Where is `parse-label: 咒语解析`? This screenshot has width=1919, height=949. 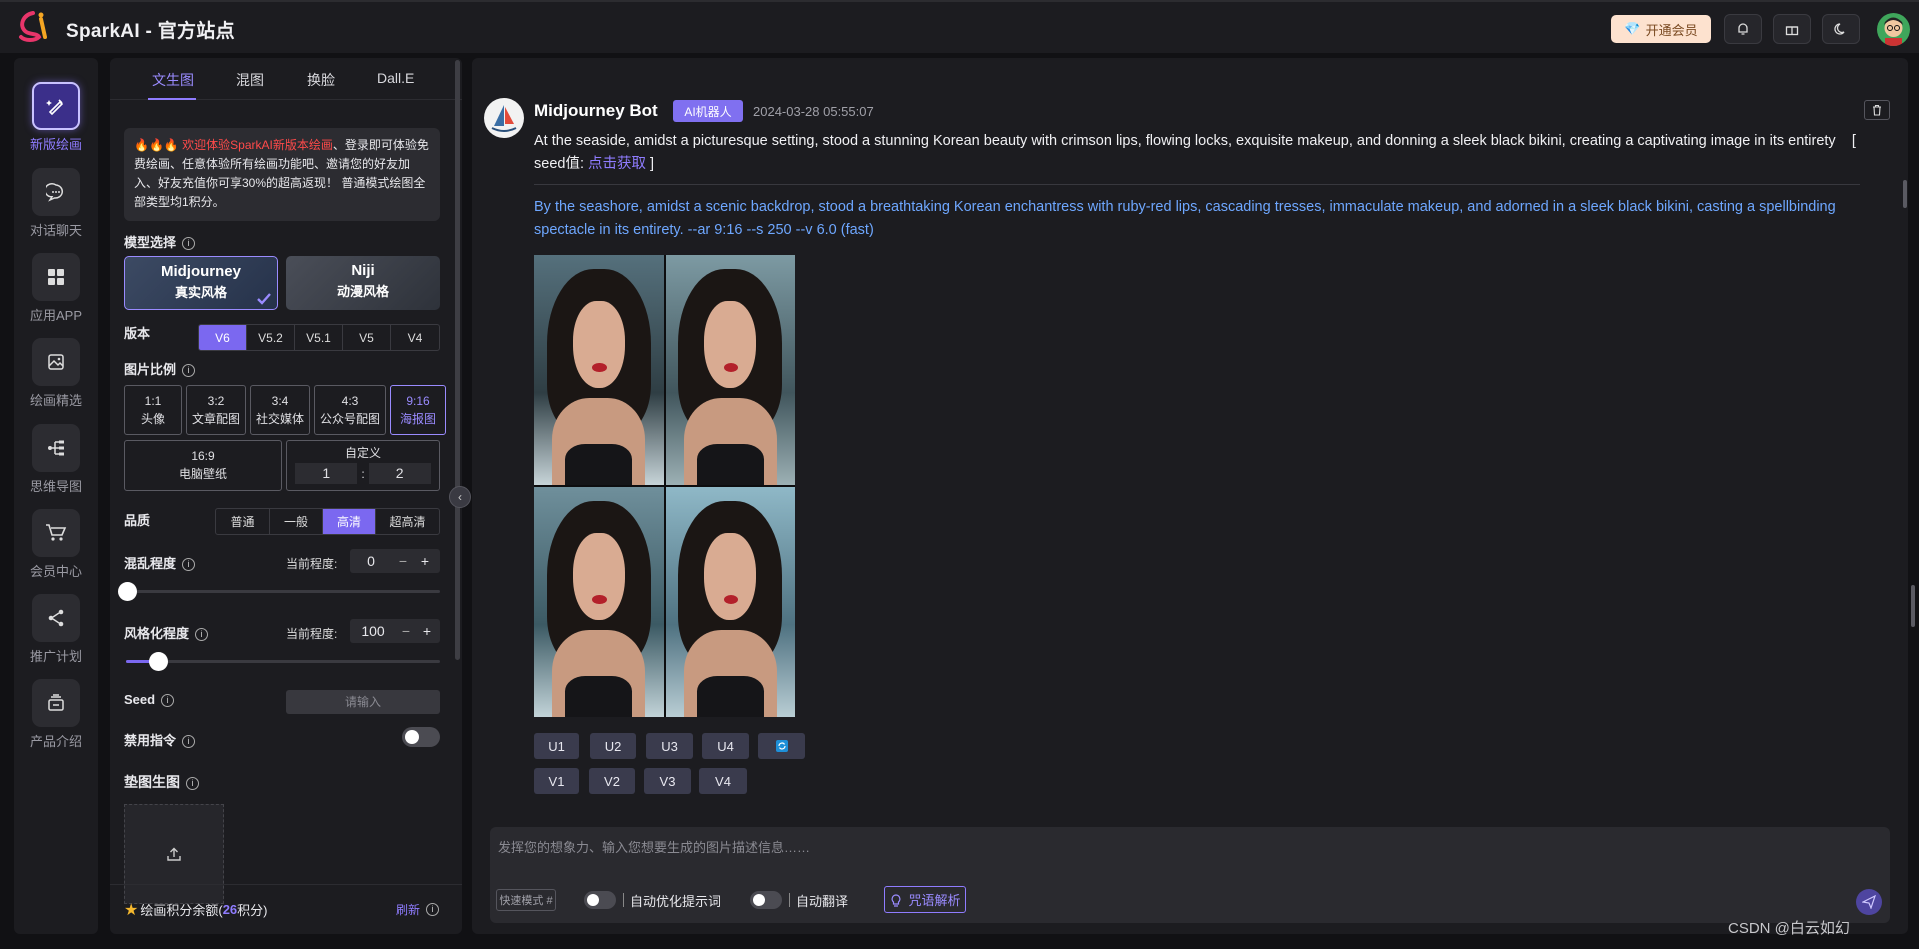
parse-label: 咒语解析 is located at coordinates (934, 900).